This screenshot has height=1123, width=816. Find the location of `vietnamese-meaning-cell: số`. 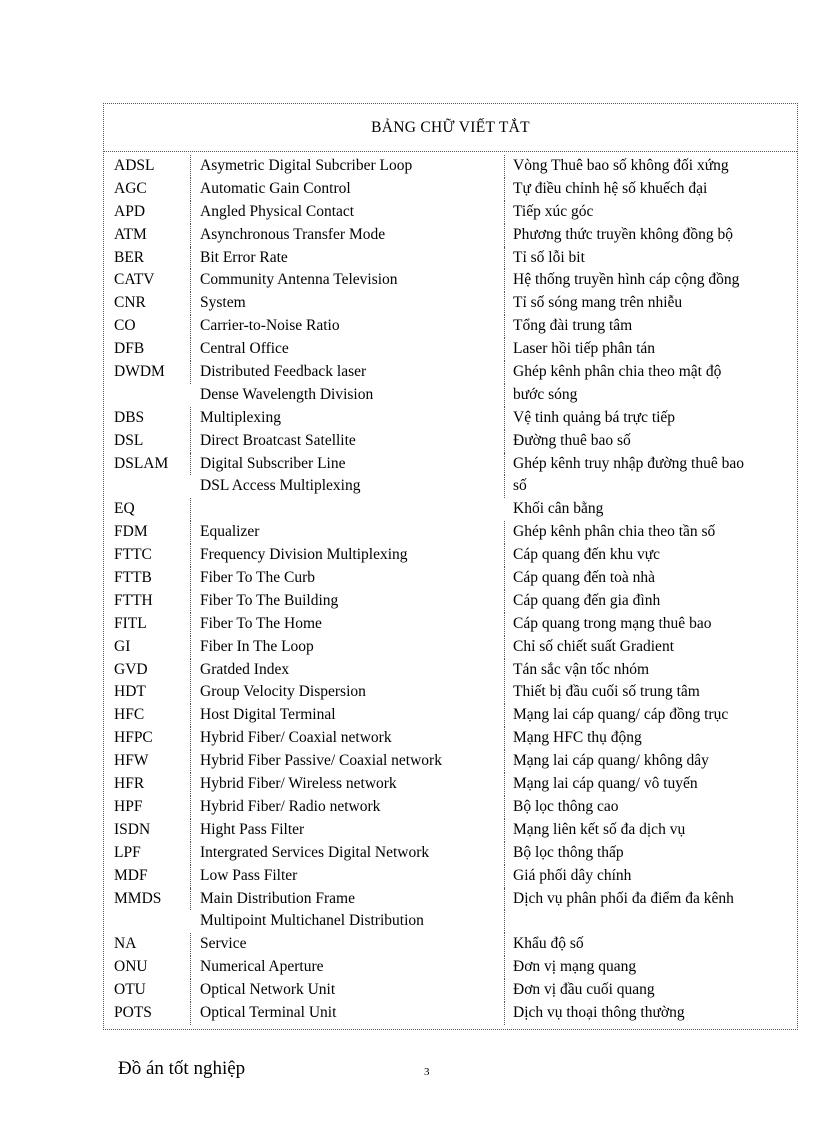

vietnamese-meaning-cell: số is located at coordinates (520, 486).